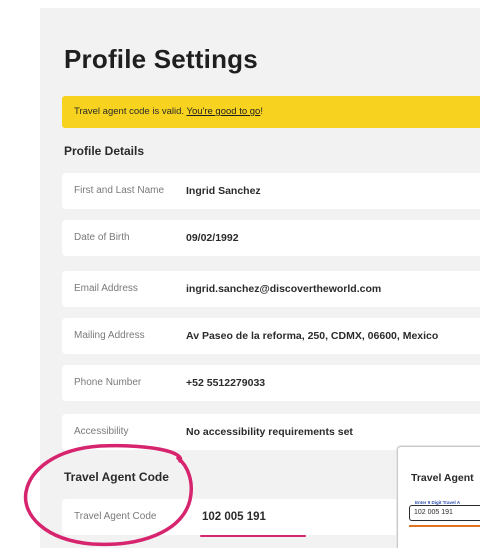 This screenshot has height=548, width=480. I want to click on banner-text-end: !, so click(261, 111).